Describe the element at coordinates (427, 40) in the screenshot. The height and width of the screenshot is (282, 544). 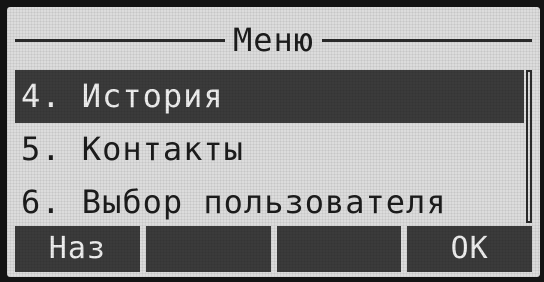
I see `title-divider-right` at that location.